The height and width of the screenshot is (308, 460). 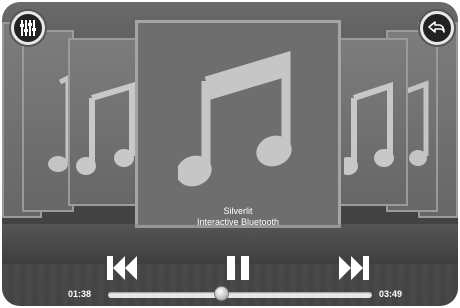 I want to click on track-title: Silverlit, so click(x=238, y=211).